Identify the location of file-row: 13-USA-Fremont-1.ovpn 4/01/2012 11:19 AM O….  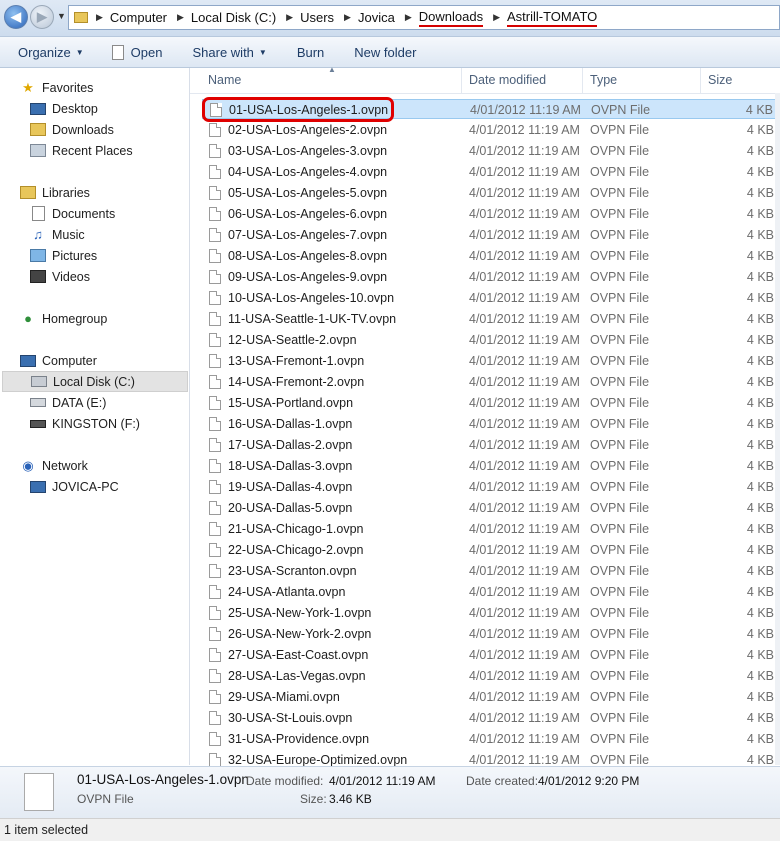
(491, 361).